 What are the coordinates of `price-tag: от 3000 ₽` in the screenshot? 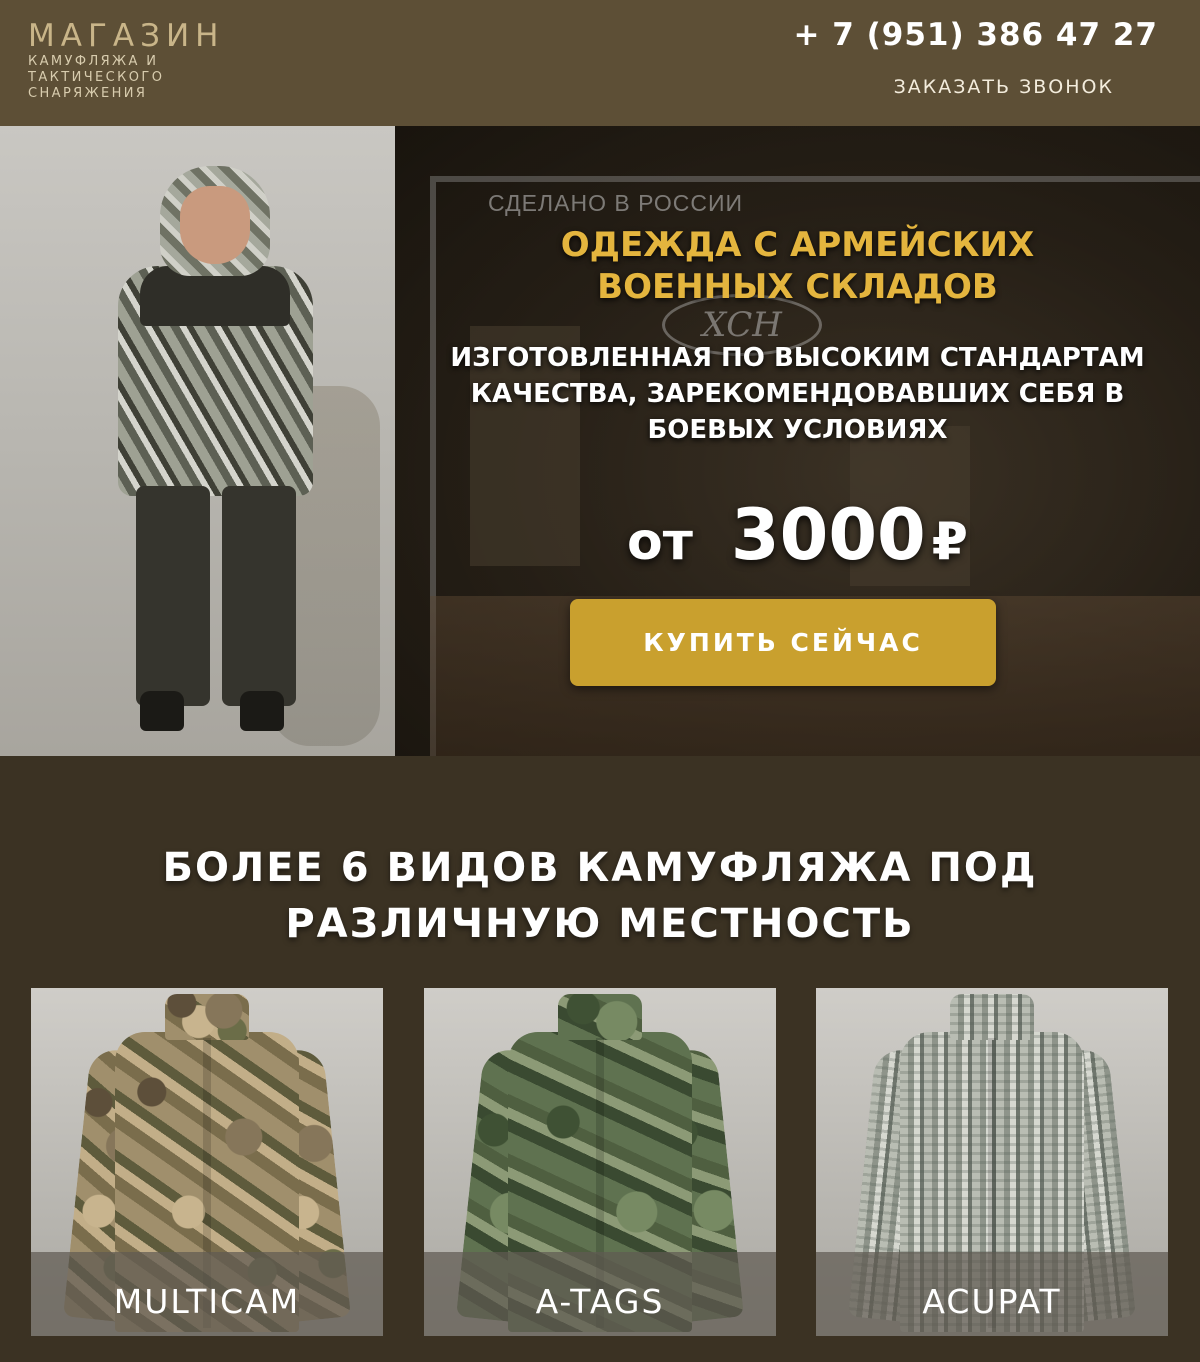 It's located at (797, 535).